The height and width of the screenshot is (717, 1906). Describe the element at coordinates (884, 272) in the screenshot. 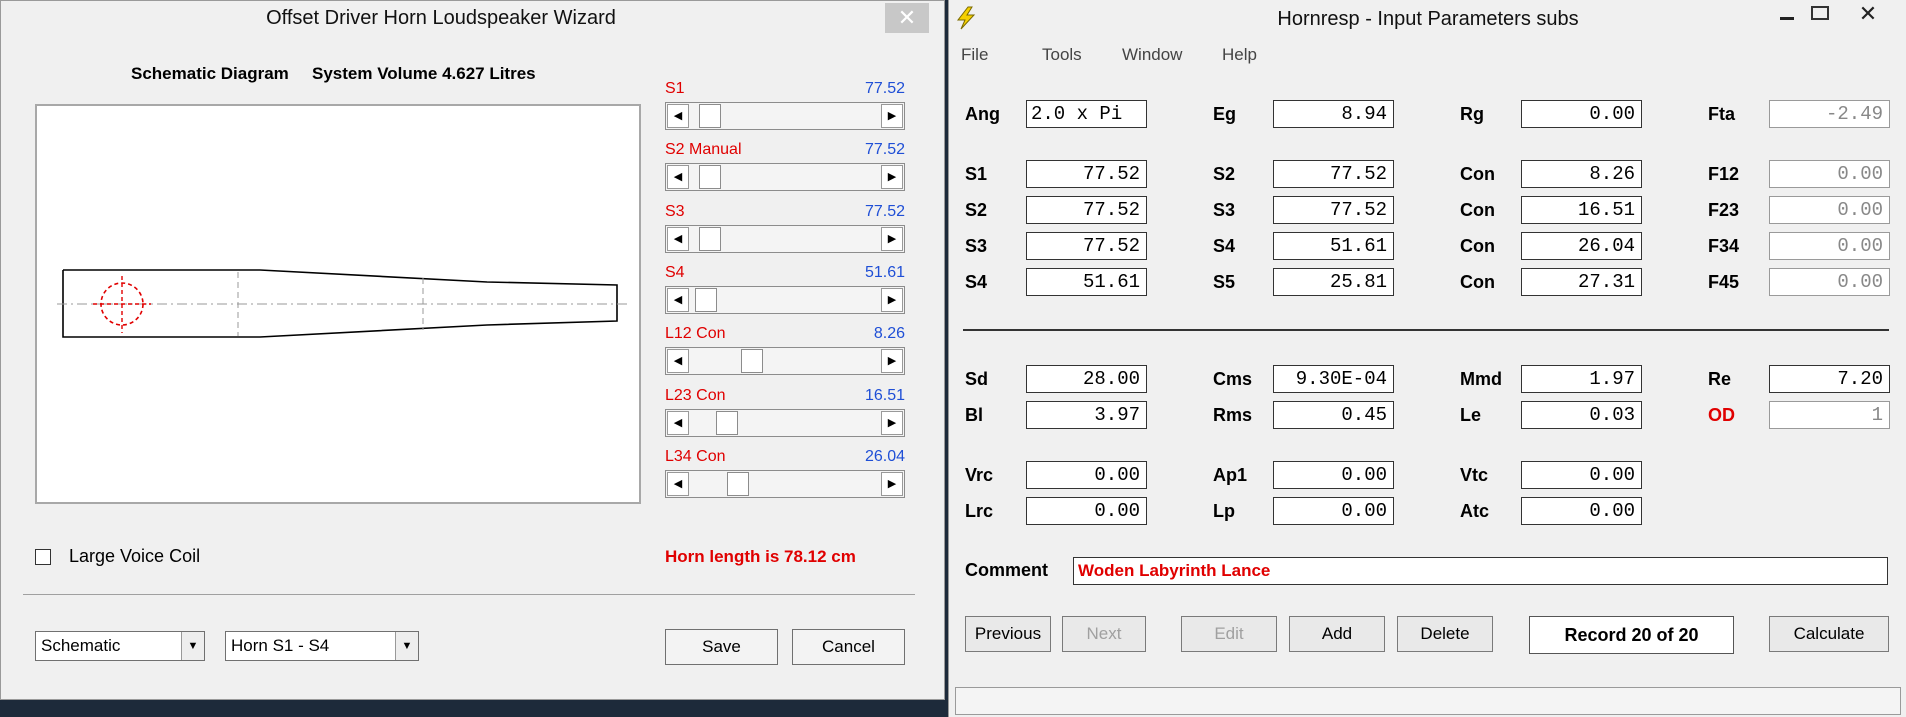

I see `slider-value: 51.61` at that location.